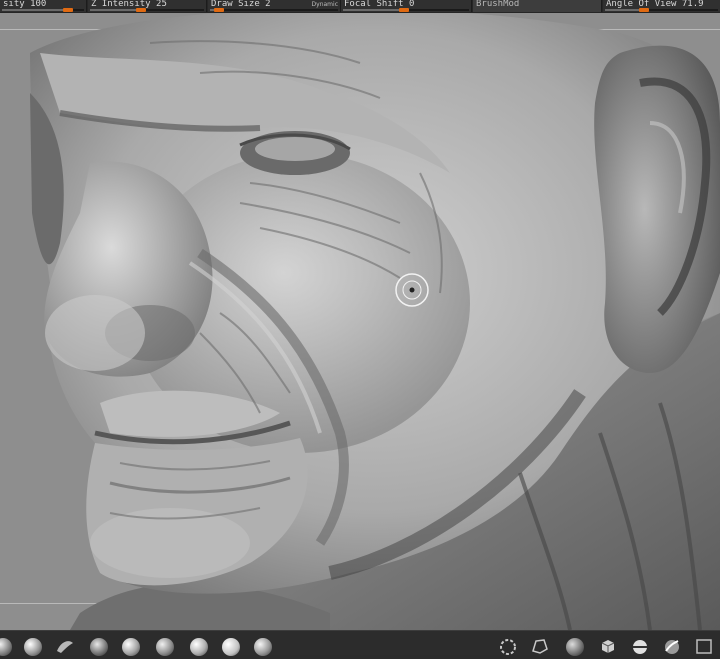 Image resolution: width=720 pixels, height=659 pixels. I want to click on material-ball-8-icon, so click(263, 647).